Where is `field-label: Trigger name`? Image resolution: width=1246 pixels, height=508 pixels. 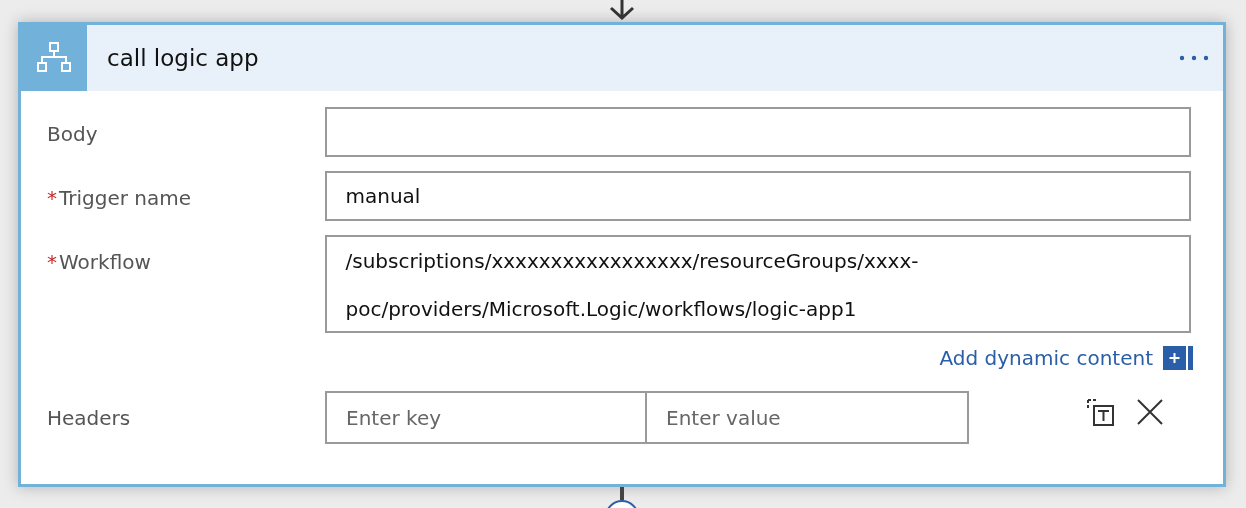
field-label: Trigger name is located at coordinates (125, 198).